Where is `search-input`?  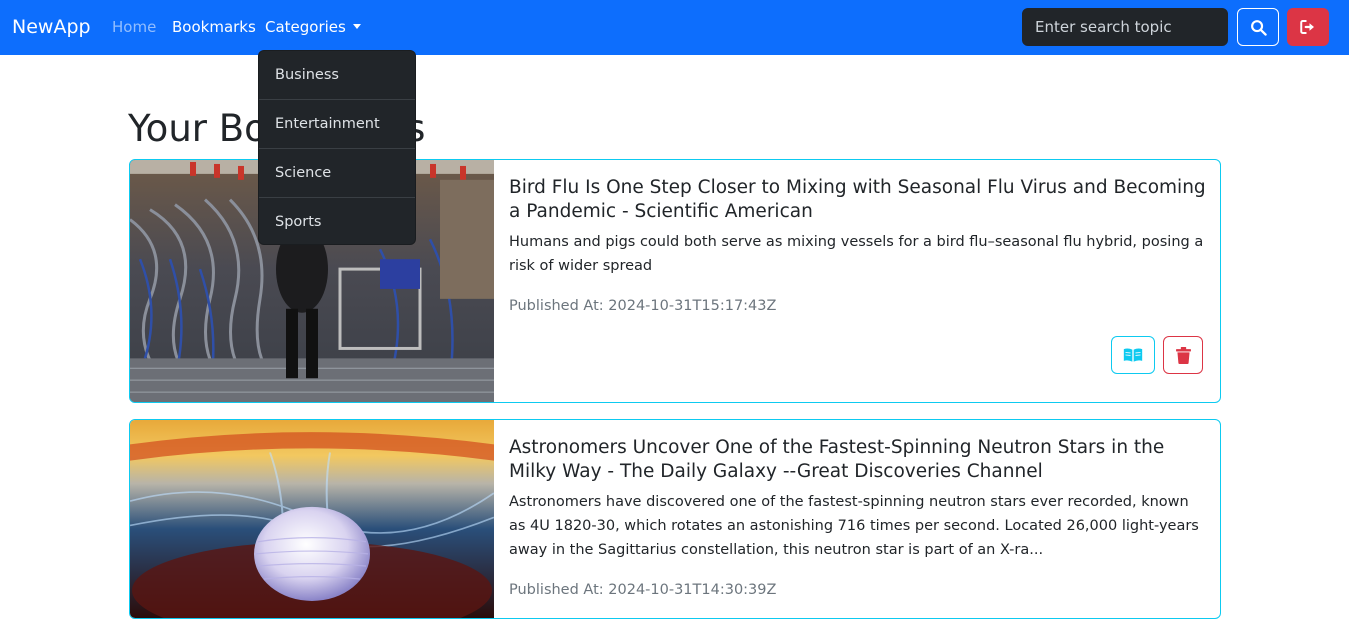
search-input is located at coordinates (1125, 27).